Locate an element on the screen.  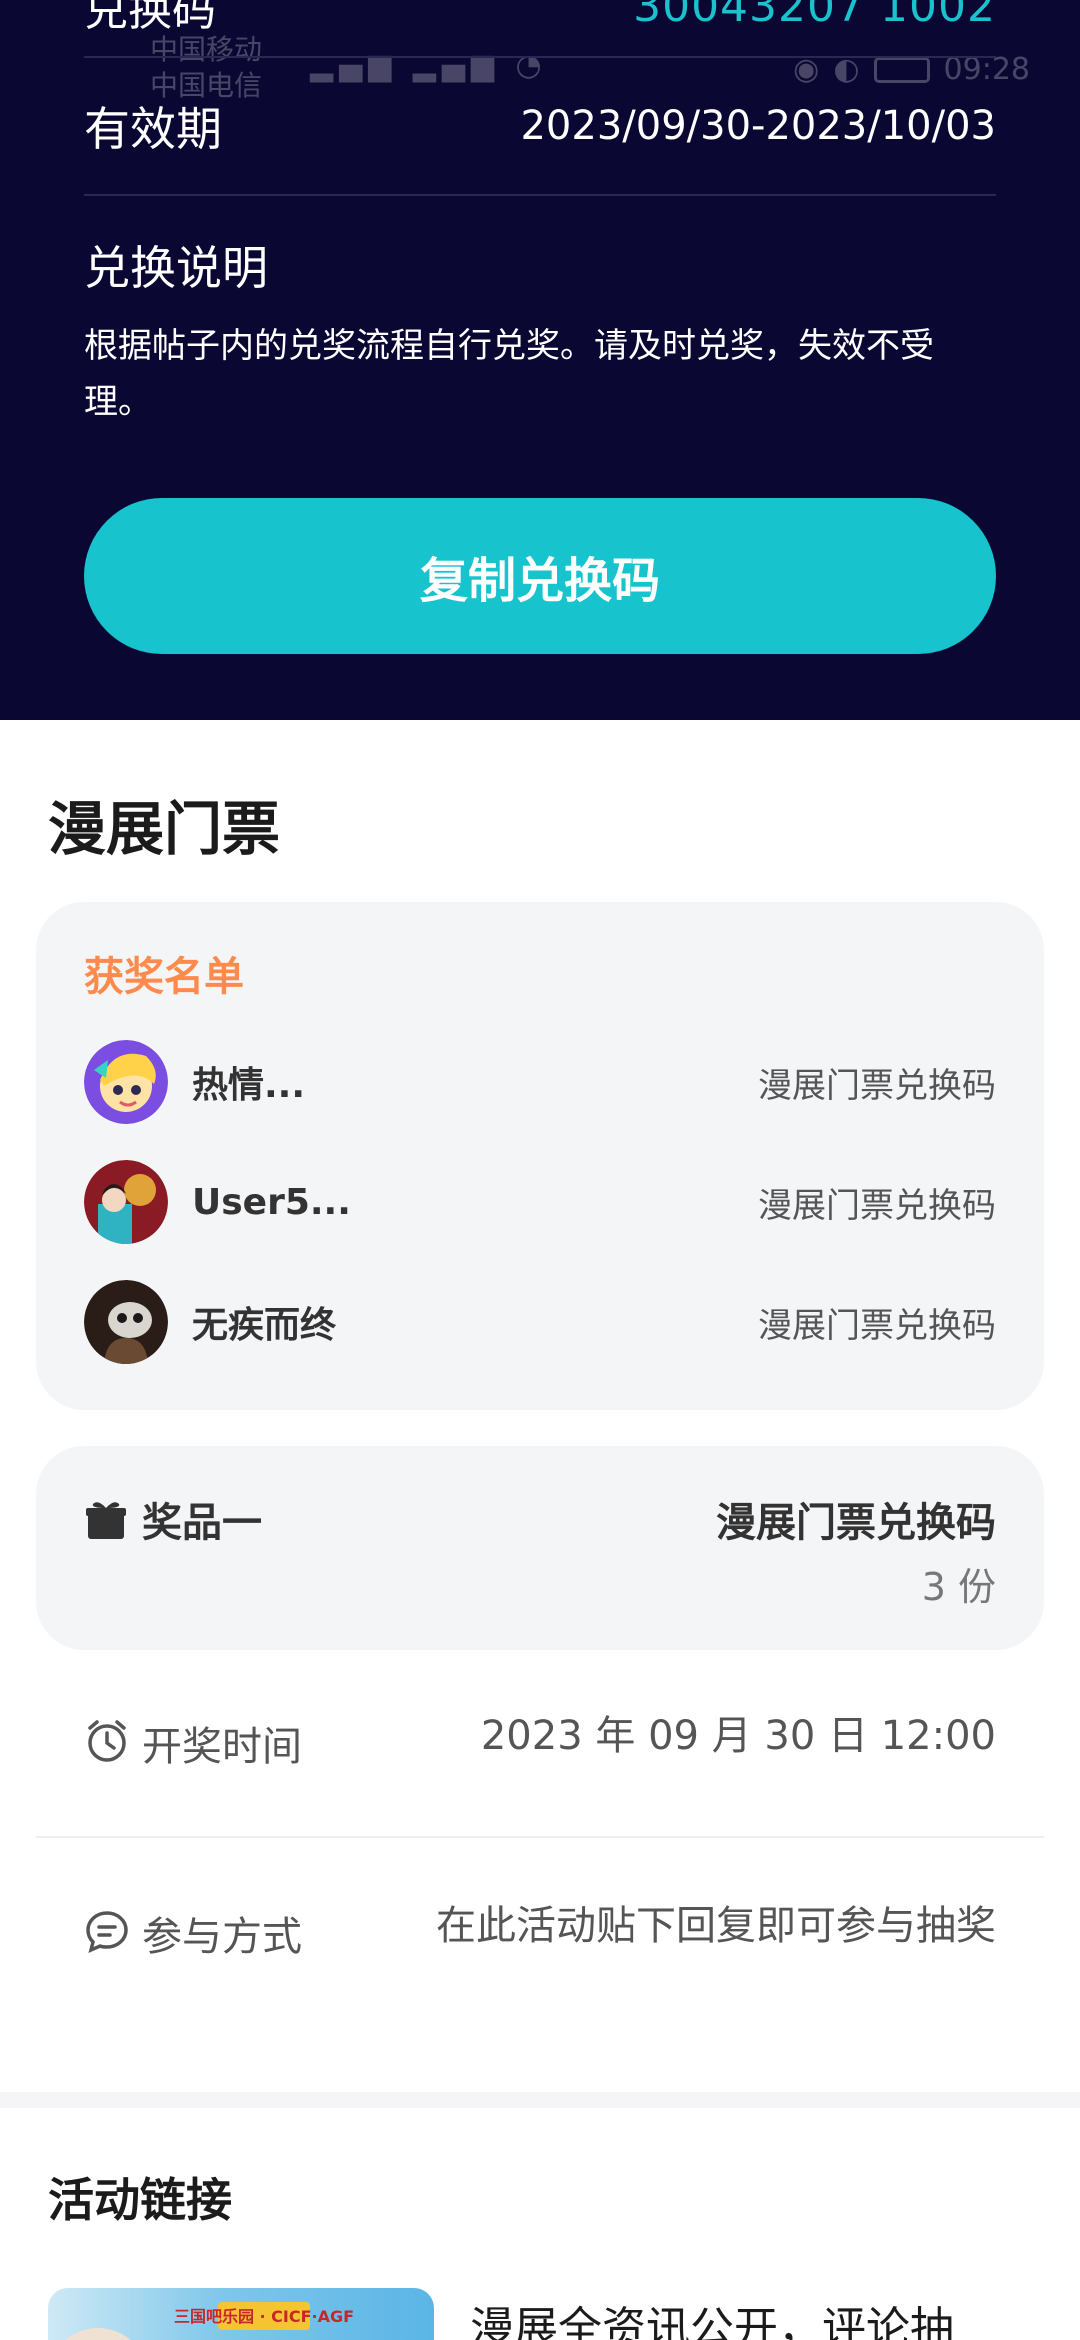
activity-link-thumbnail: 三国吧乐园 · CICF·AGF is located at coordinates (241, 2314).